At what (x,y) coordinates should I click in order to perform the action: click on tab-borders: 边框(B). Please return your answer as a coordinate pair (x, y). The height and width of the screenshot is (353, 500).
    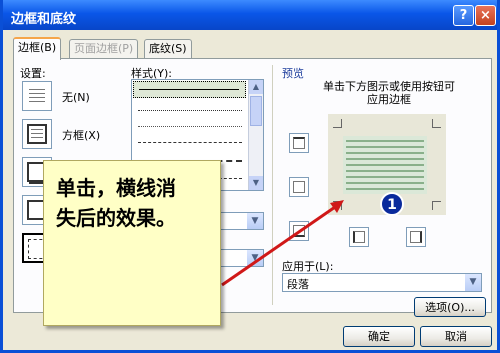
    Looking at the image, I should click on (37, 48).